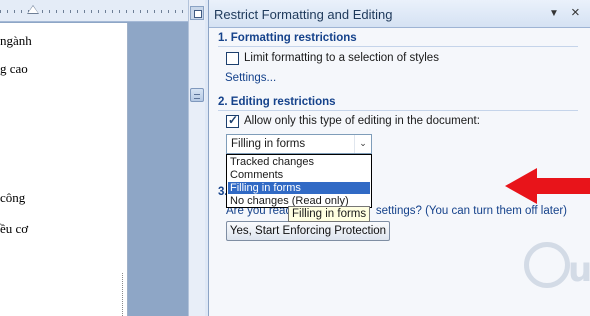 The image size is (590, 316). What do you see at coordinates (329, 214) in the screenshot?
I see `option-tooltip: Filling in forms` at bounding box center [329, 214].